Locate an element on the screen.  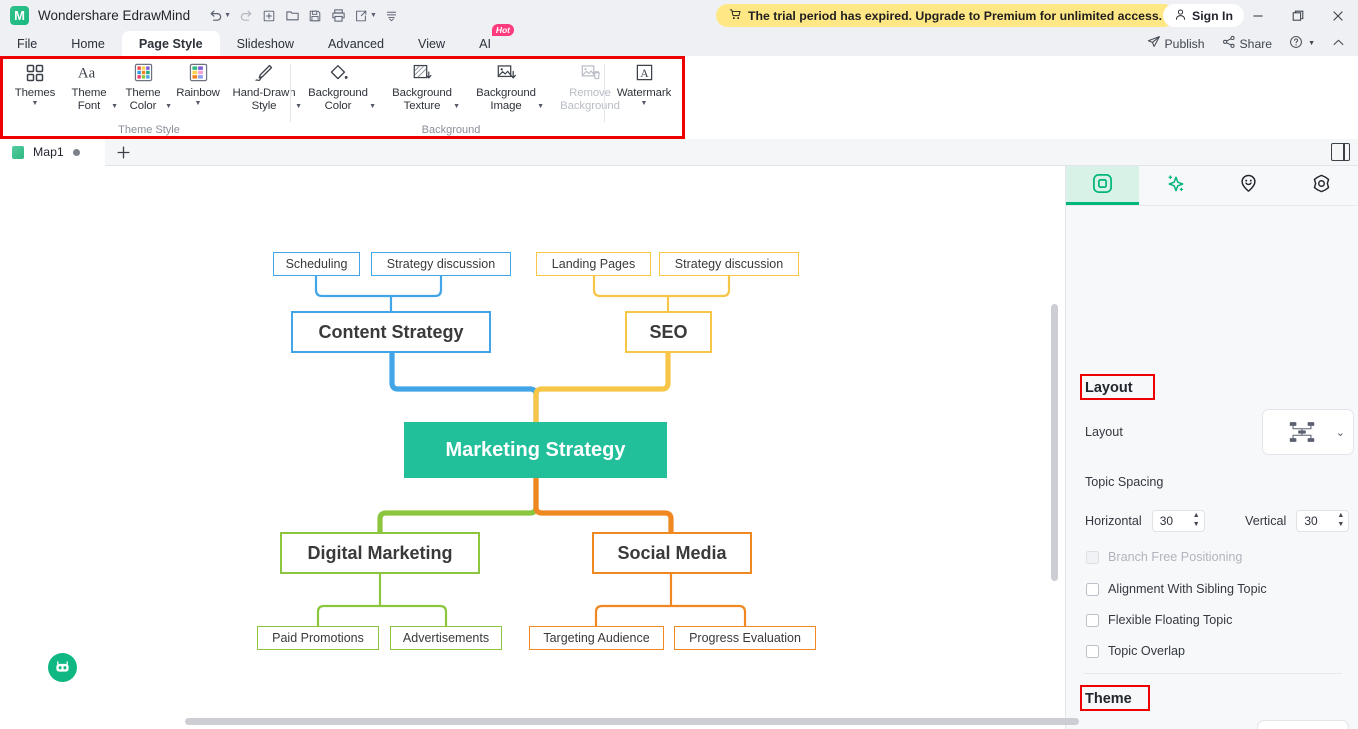
watermark-a-icon: A is located at coordinates (644, 72).